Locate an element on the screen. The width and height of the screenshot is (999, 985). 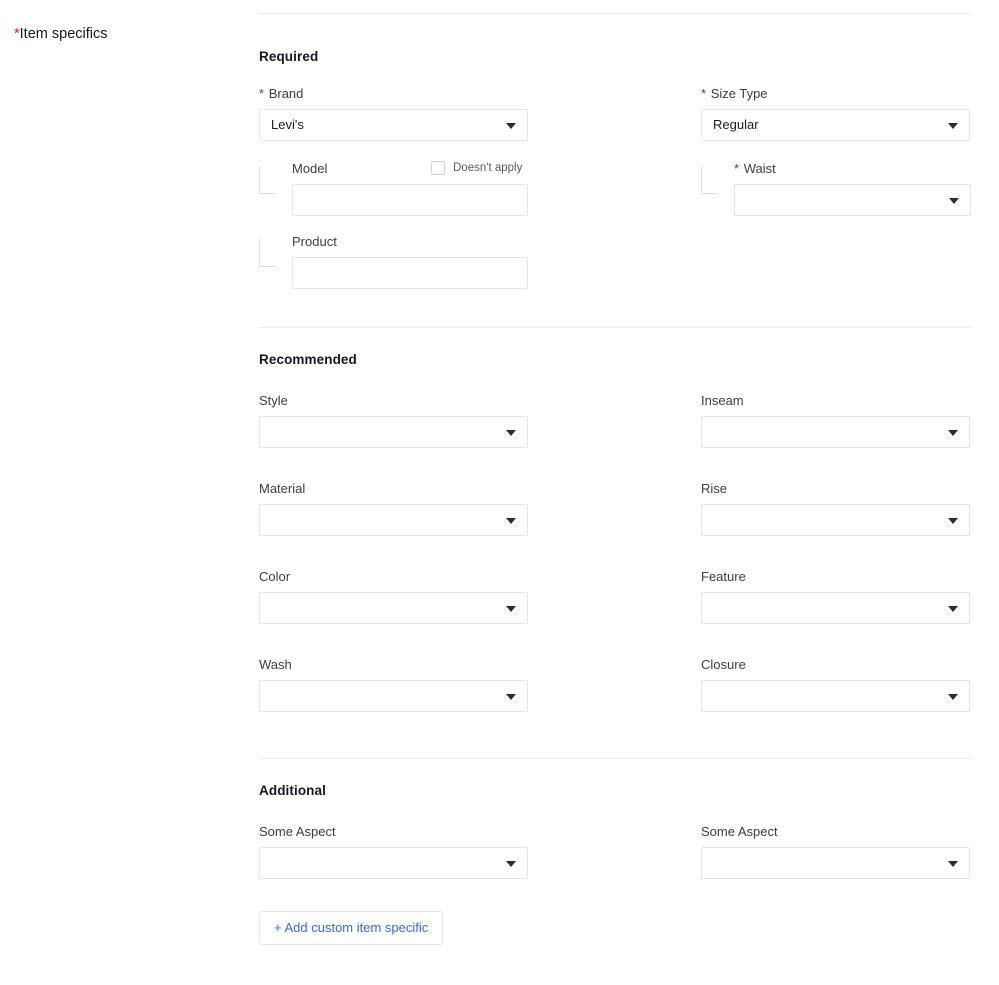
field-some-aspect-left: Some Aspect is located at coordinates (480, 851).